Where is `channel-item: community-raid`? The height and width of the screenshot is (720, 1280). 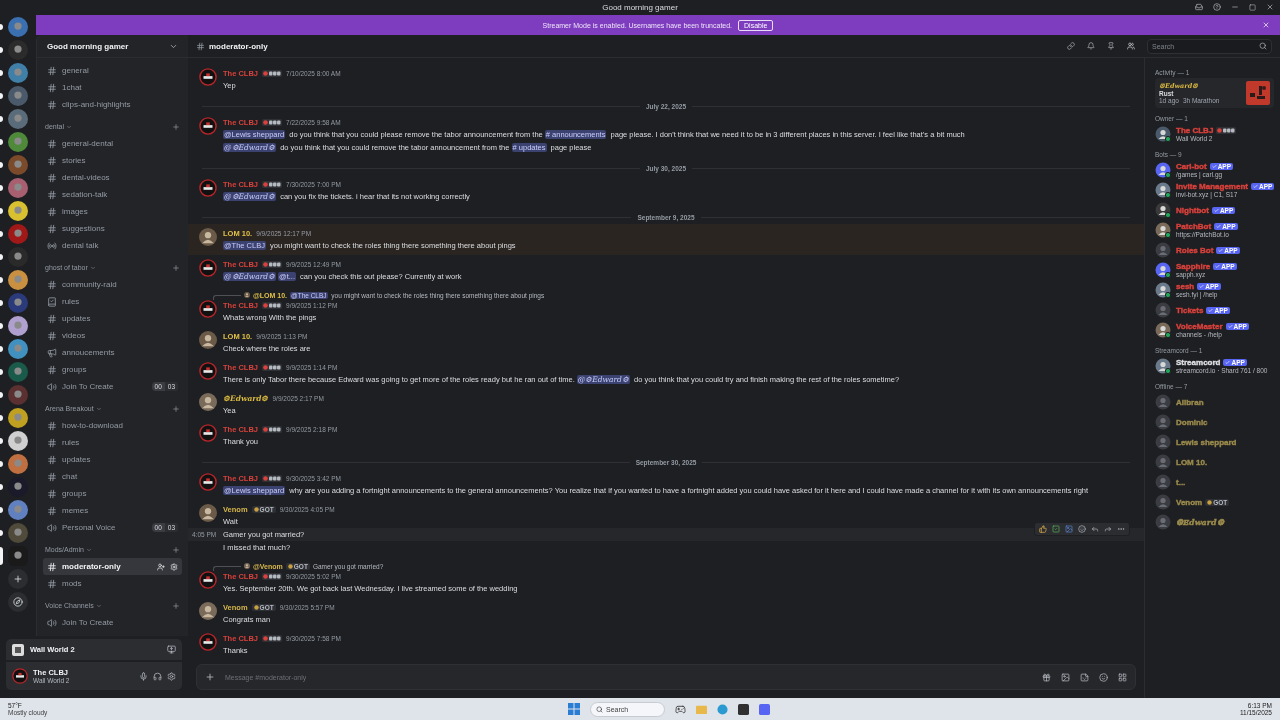
channel-item: community-raid is located at coordinates (112, 284).